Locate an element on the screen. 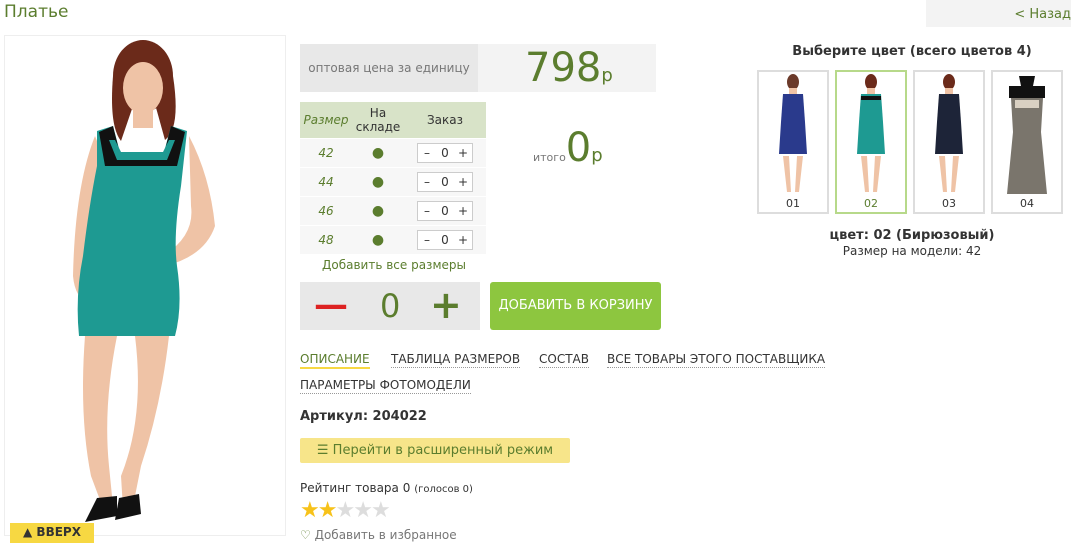 This screenshot has width=1071, height=543. size-cell: 44 is located at coordinates (326, 182).